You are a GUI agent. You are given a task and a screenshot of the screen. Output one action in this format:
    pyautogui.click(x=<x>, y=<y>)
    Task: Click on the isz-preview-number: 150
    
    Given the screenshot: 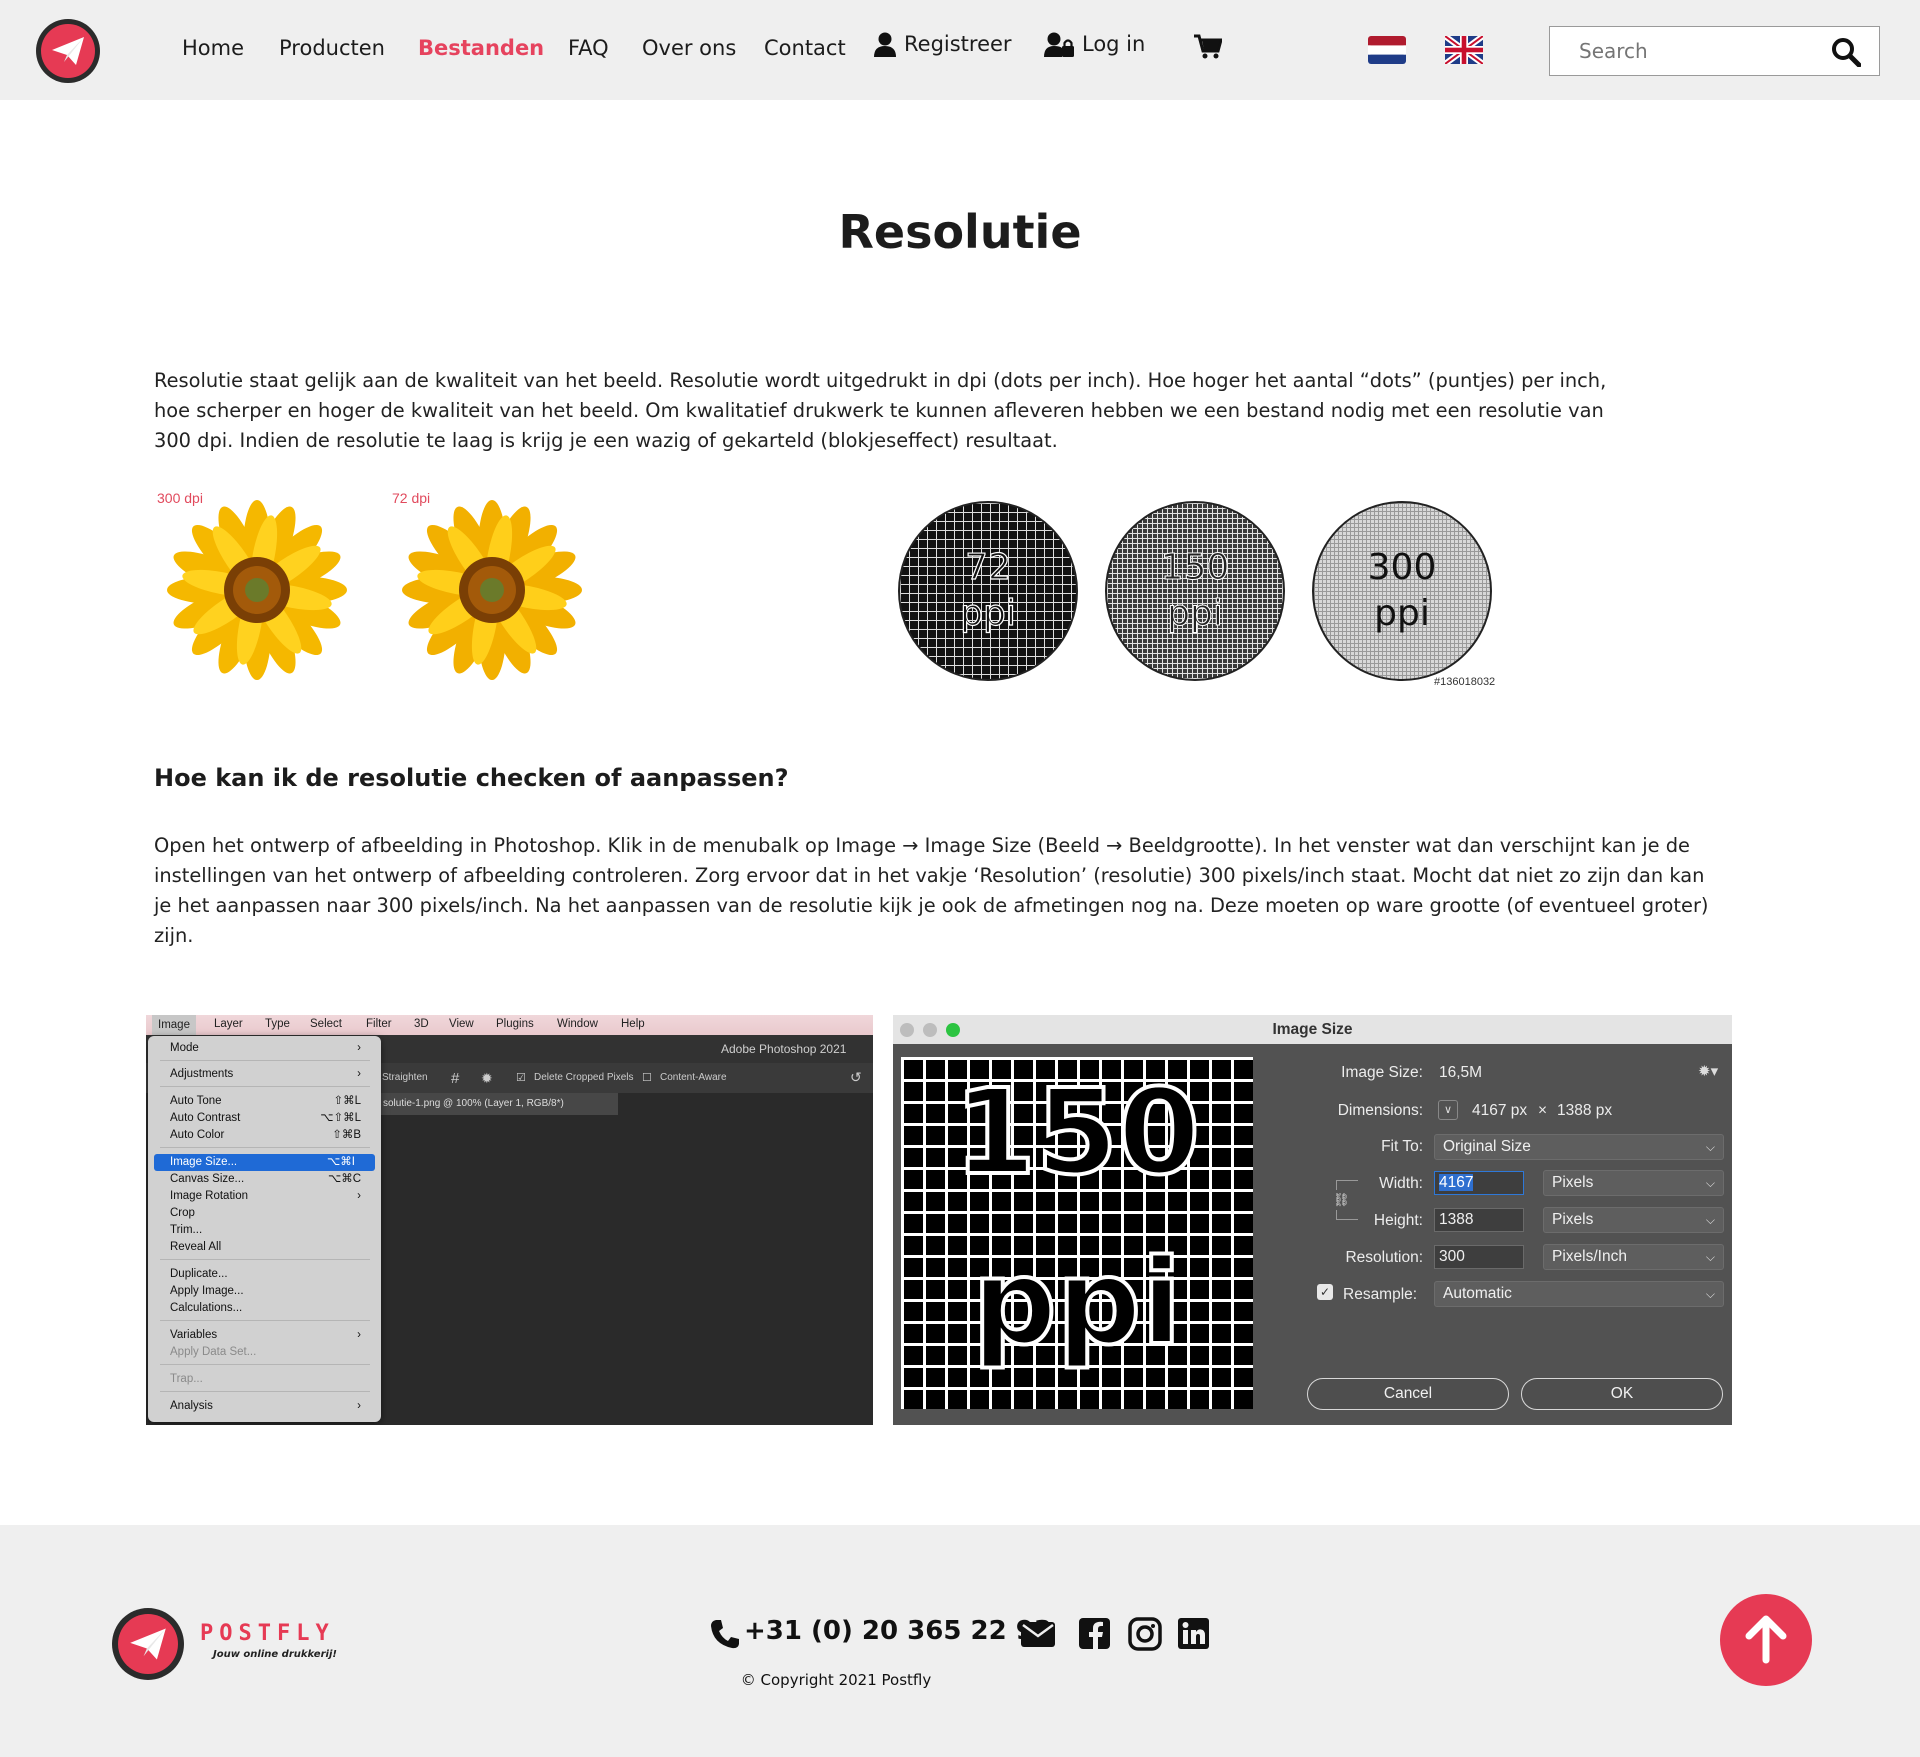 What is the action you would take?
    pyautogui.click(x=1077, y=1132)
    